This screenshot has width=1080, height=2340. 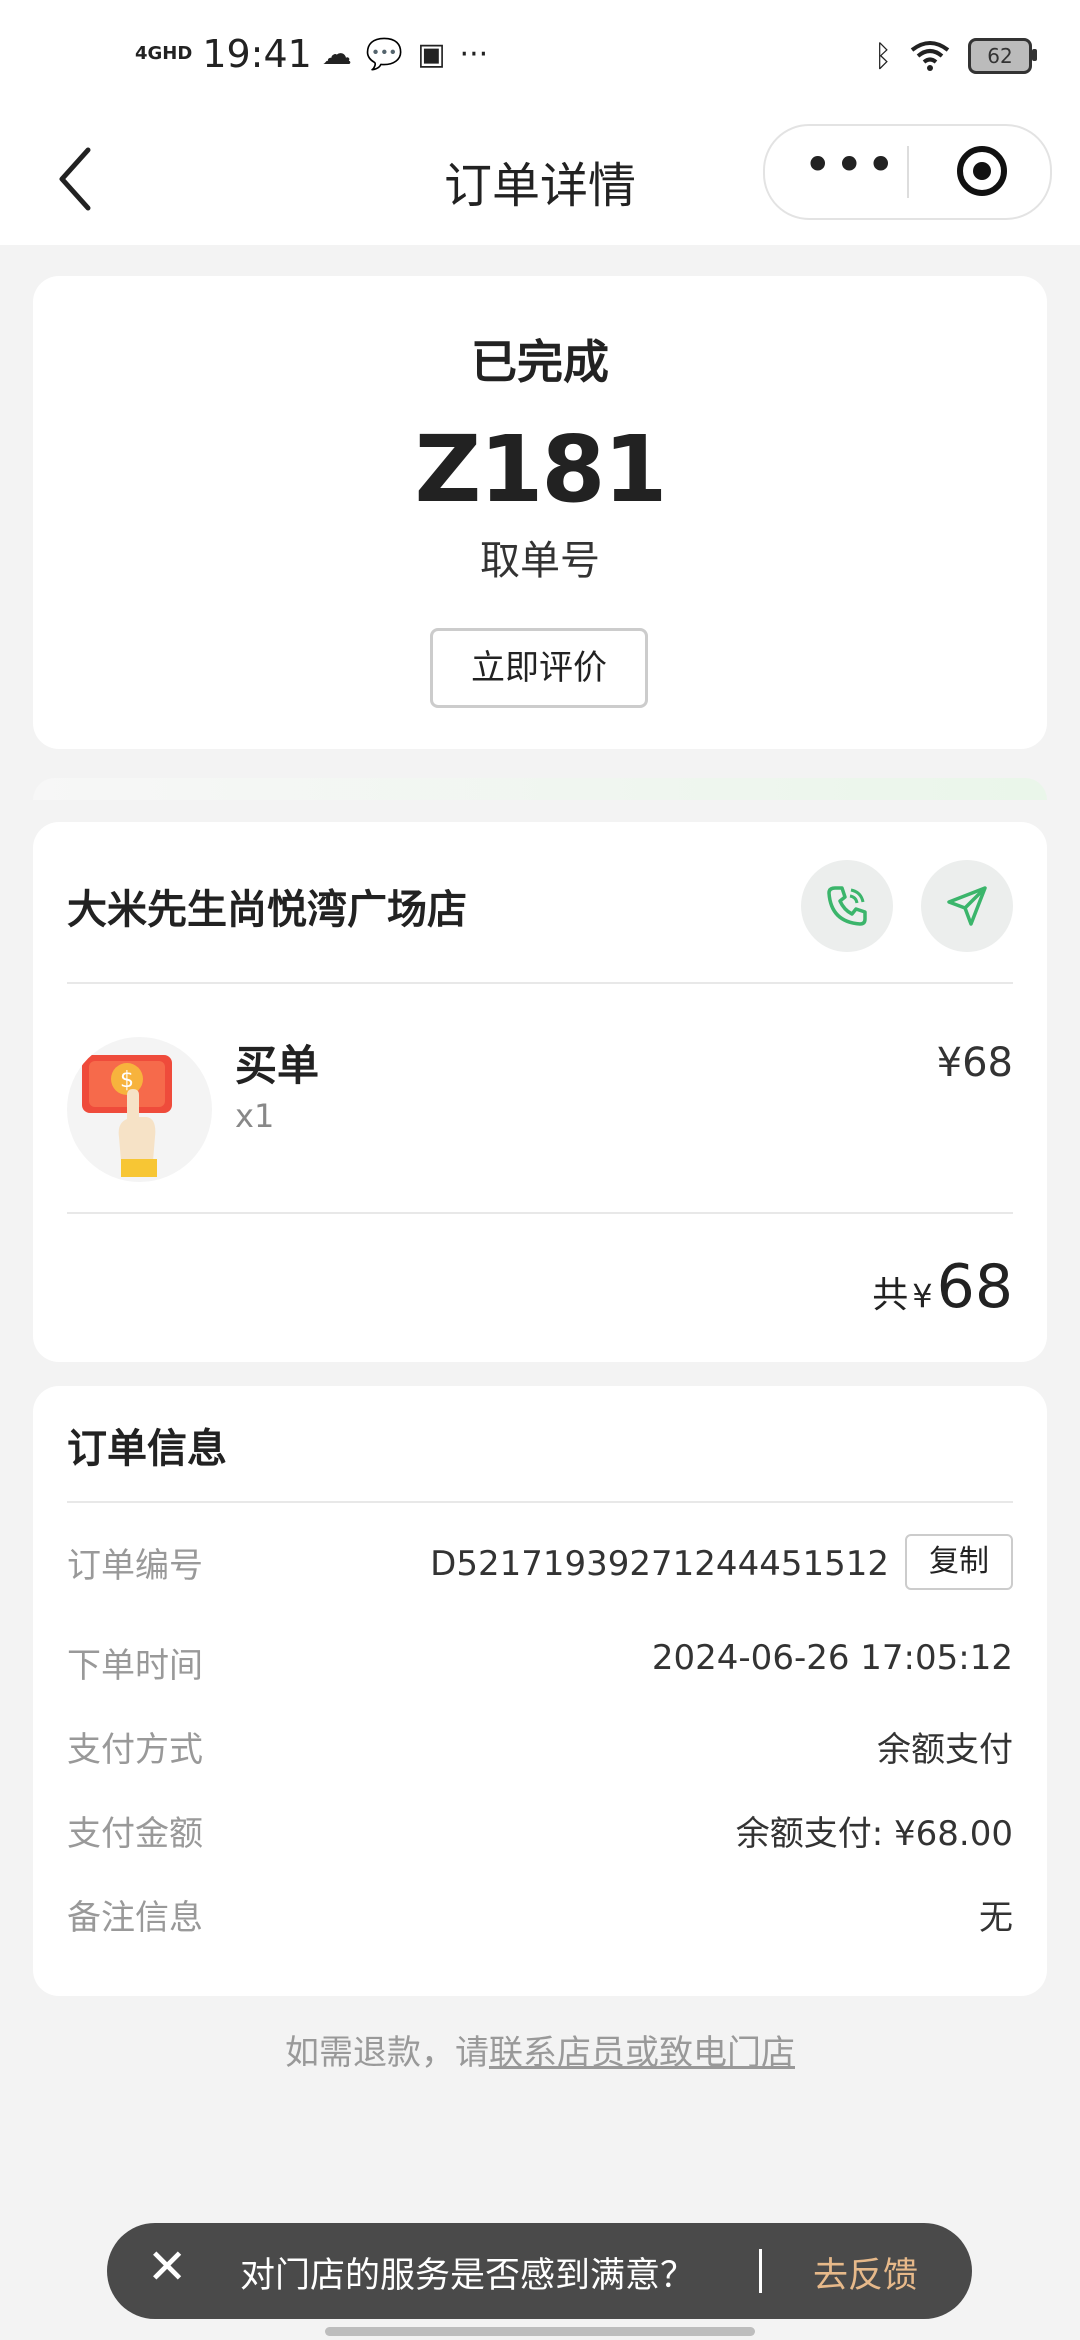 I want to click on status-bar: 4GHD 19:41 ☁ 💬 ▣ ··· ᛒ 62, so click(x=540, y=60).